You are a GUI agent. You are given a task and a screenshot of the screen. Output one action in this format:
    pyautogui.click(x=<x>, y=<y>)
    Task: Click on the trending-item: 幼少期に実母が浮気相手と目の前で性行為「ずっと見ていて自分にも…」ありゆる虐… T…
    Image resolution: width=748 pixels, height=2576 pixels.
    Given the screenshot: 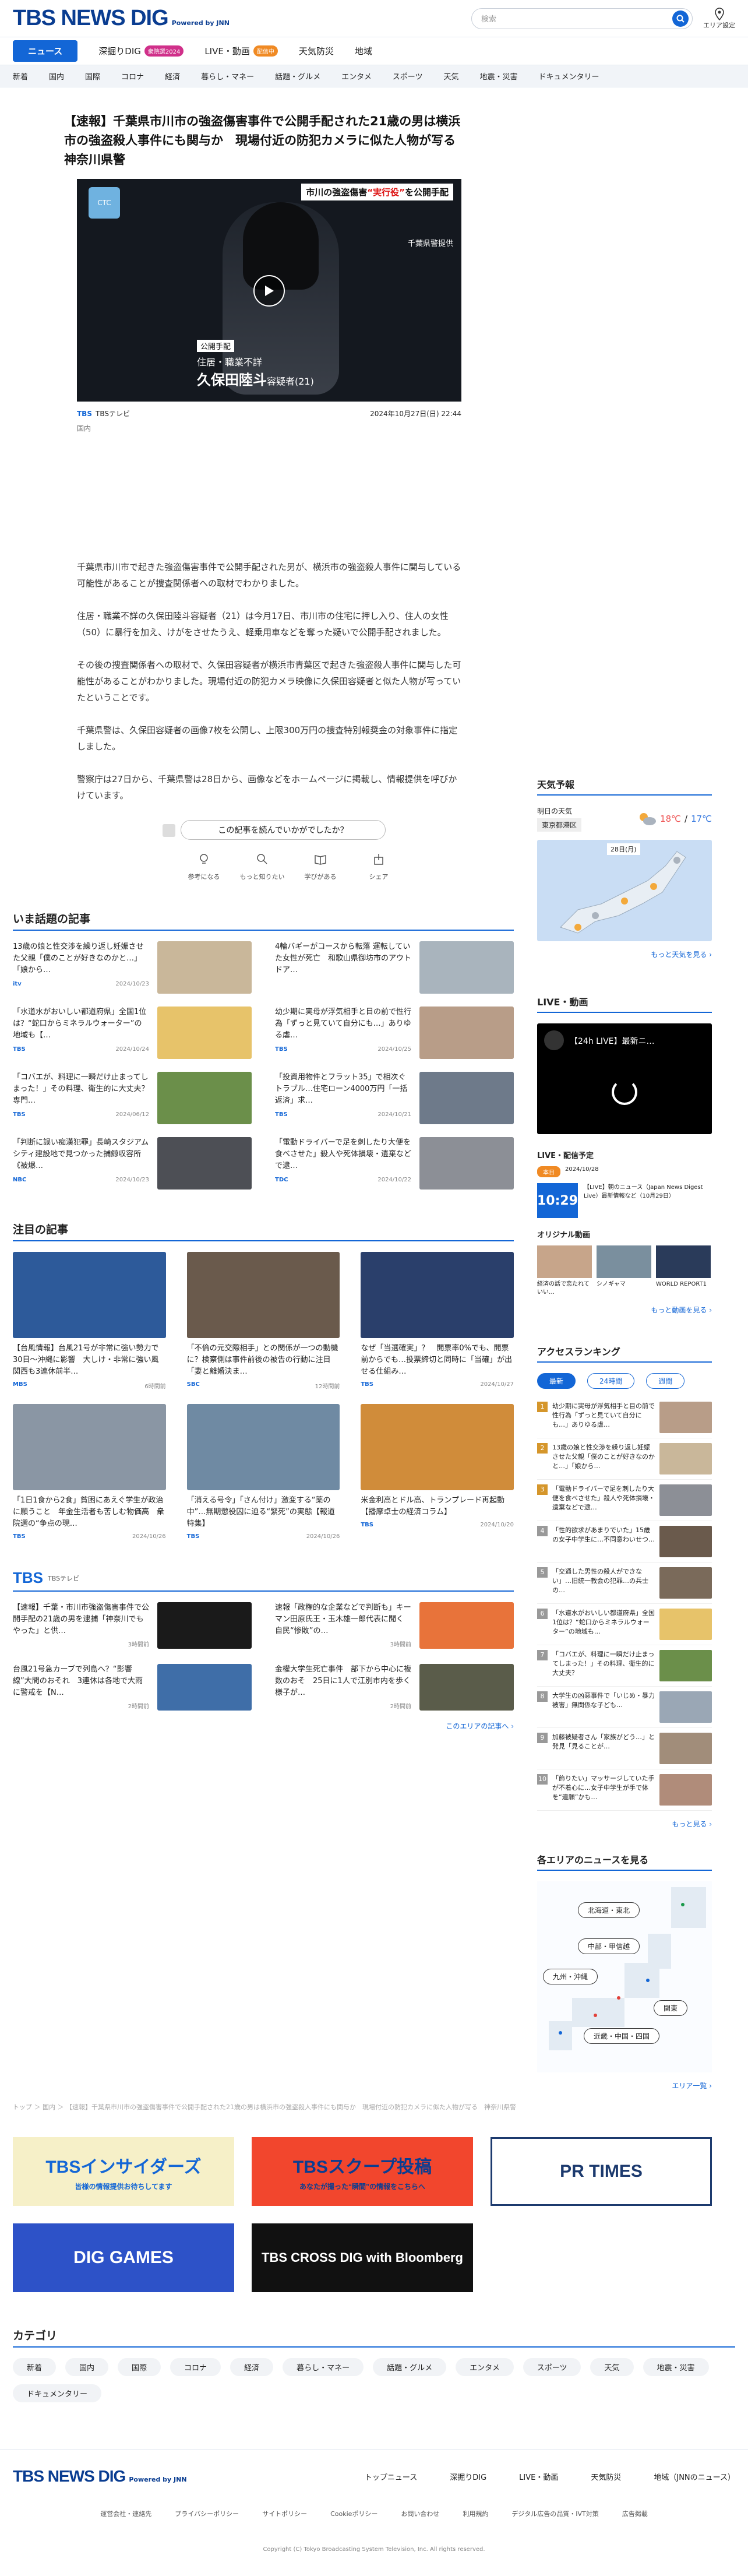 What is the action you would take?
    pyautogui.click(x=394, y=1033)
    